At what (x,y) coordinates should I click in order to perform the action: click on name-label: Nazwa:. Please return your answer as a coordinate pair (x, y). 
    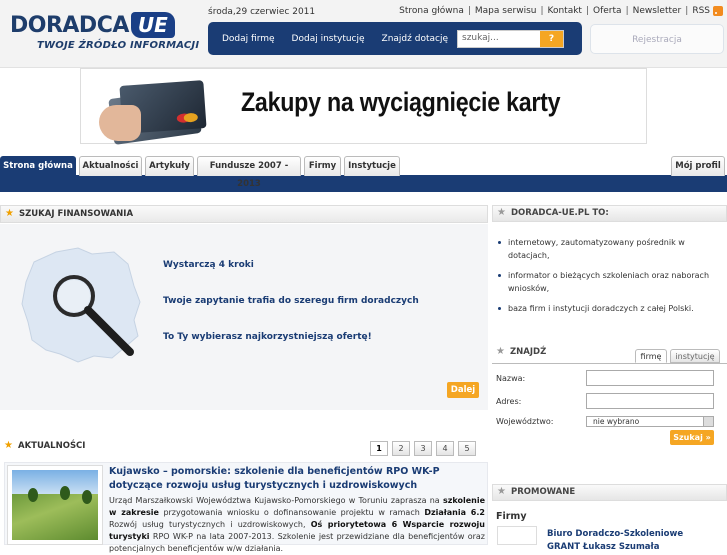
    Looking at the image, I should click on (511, 378).